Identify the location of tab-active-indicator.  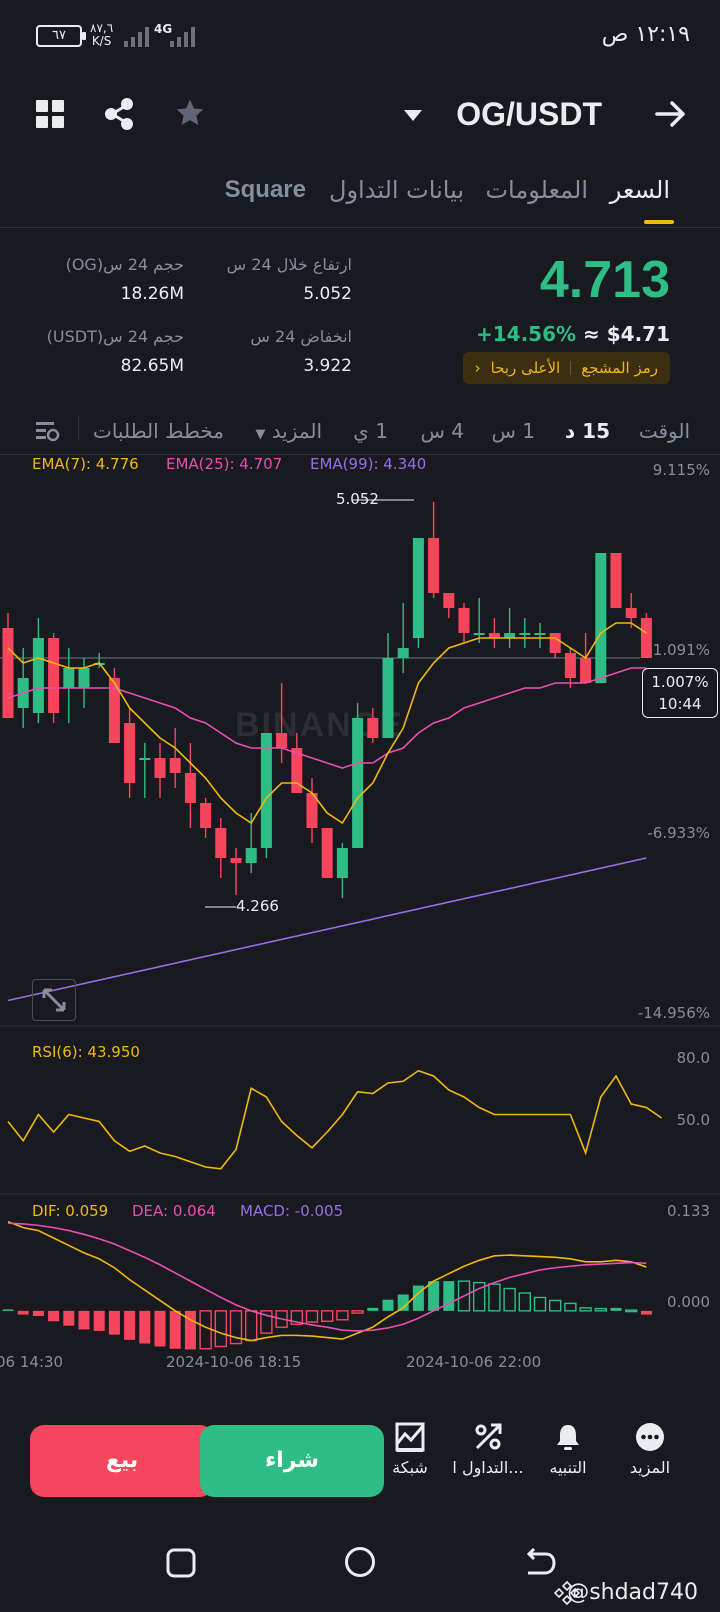
(659, 222).